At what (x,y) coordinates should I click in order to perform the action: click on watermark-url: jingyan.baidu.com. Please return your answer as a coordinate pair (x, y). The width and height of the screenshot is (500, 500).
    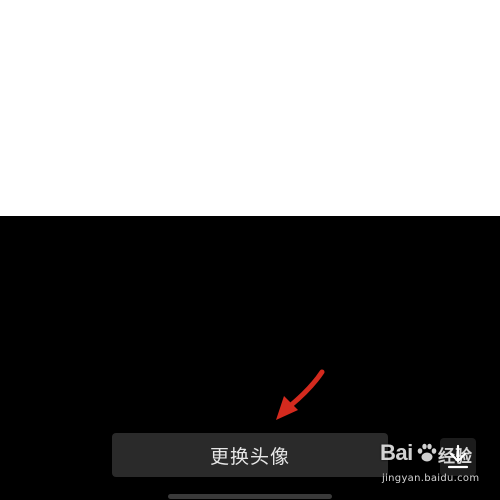
    Looking at the image, I should click on (431, 478).